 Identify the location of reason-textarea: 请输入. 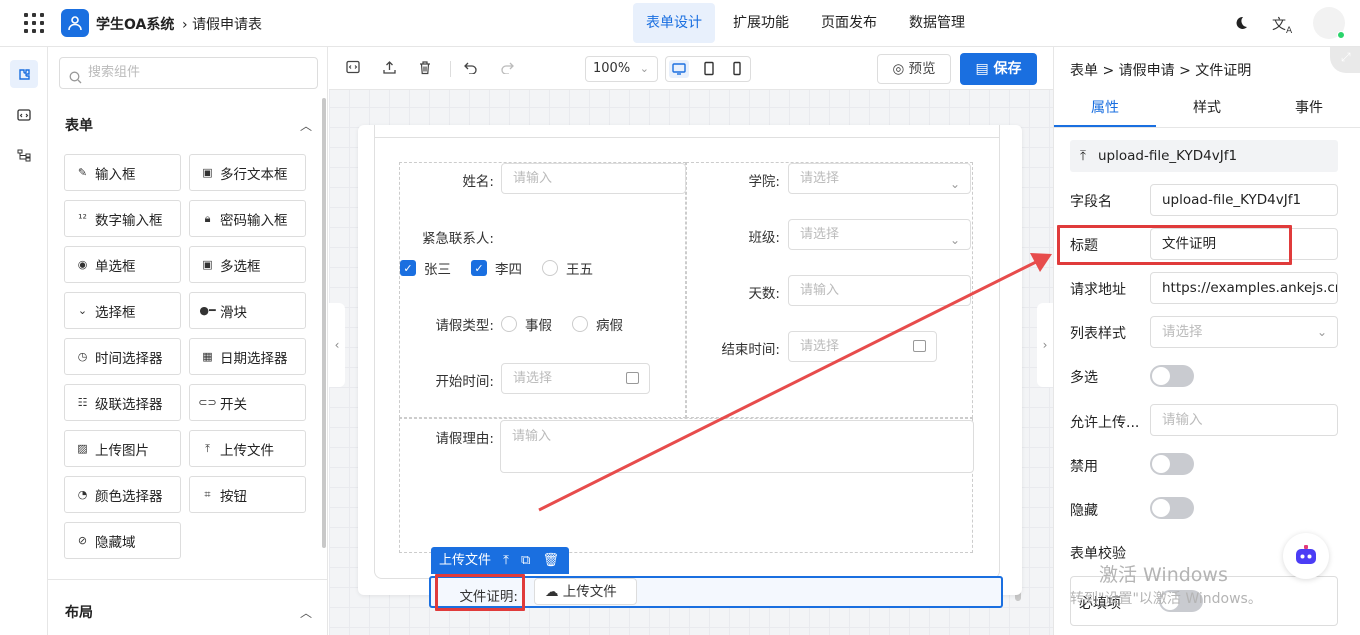
(737, 446).